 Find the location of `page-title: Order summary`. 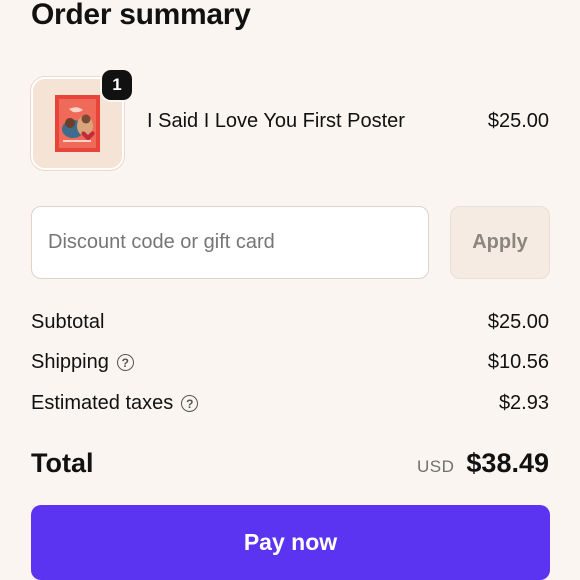

page-title: Order summary is located at coordinates (141, 15).